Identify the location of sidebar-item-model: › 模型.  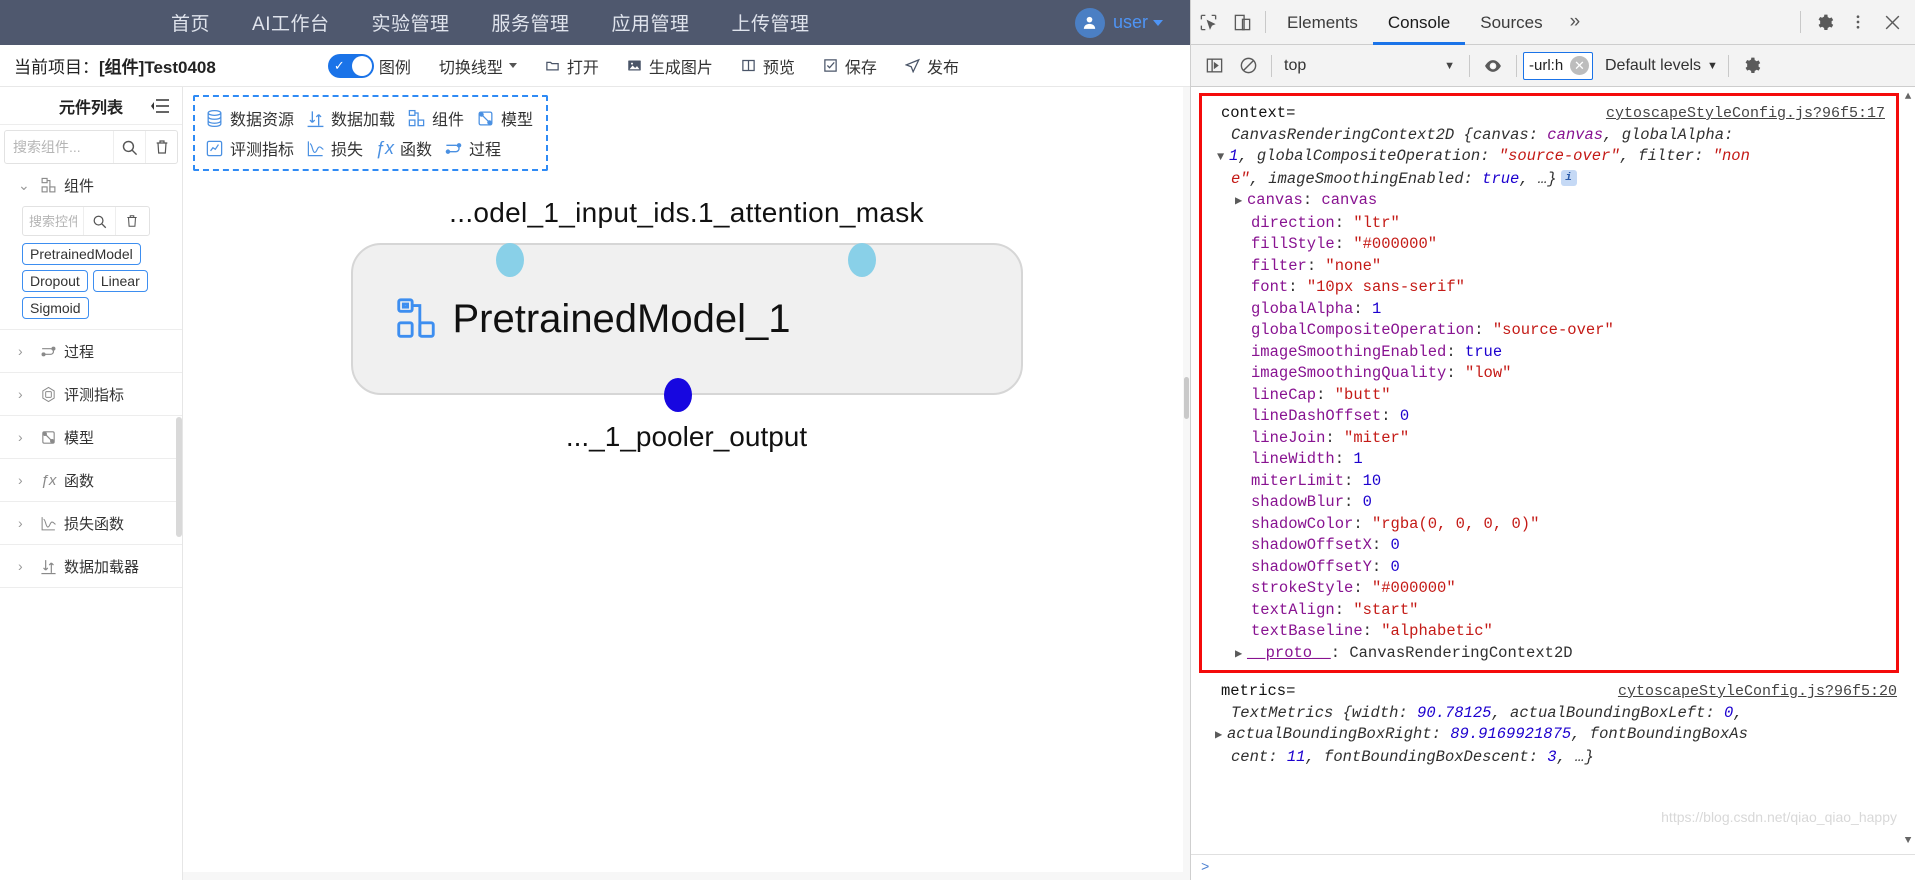
(91, 437).